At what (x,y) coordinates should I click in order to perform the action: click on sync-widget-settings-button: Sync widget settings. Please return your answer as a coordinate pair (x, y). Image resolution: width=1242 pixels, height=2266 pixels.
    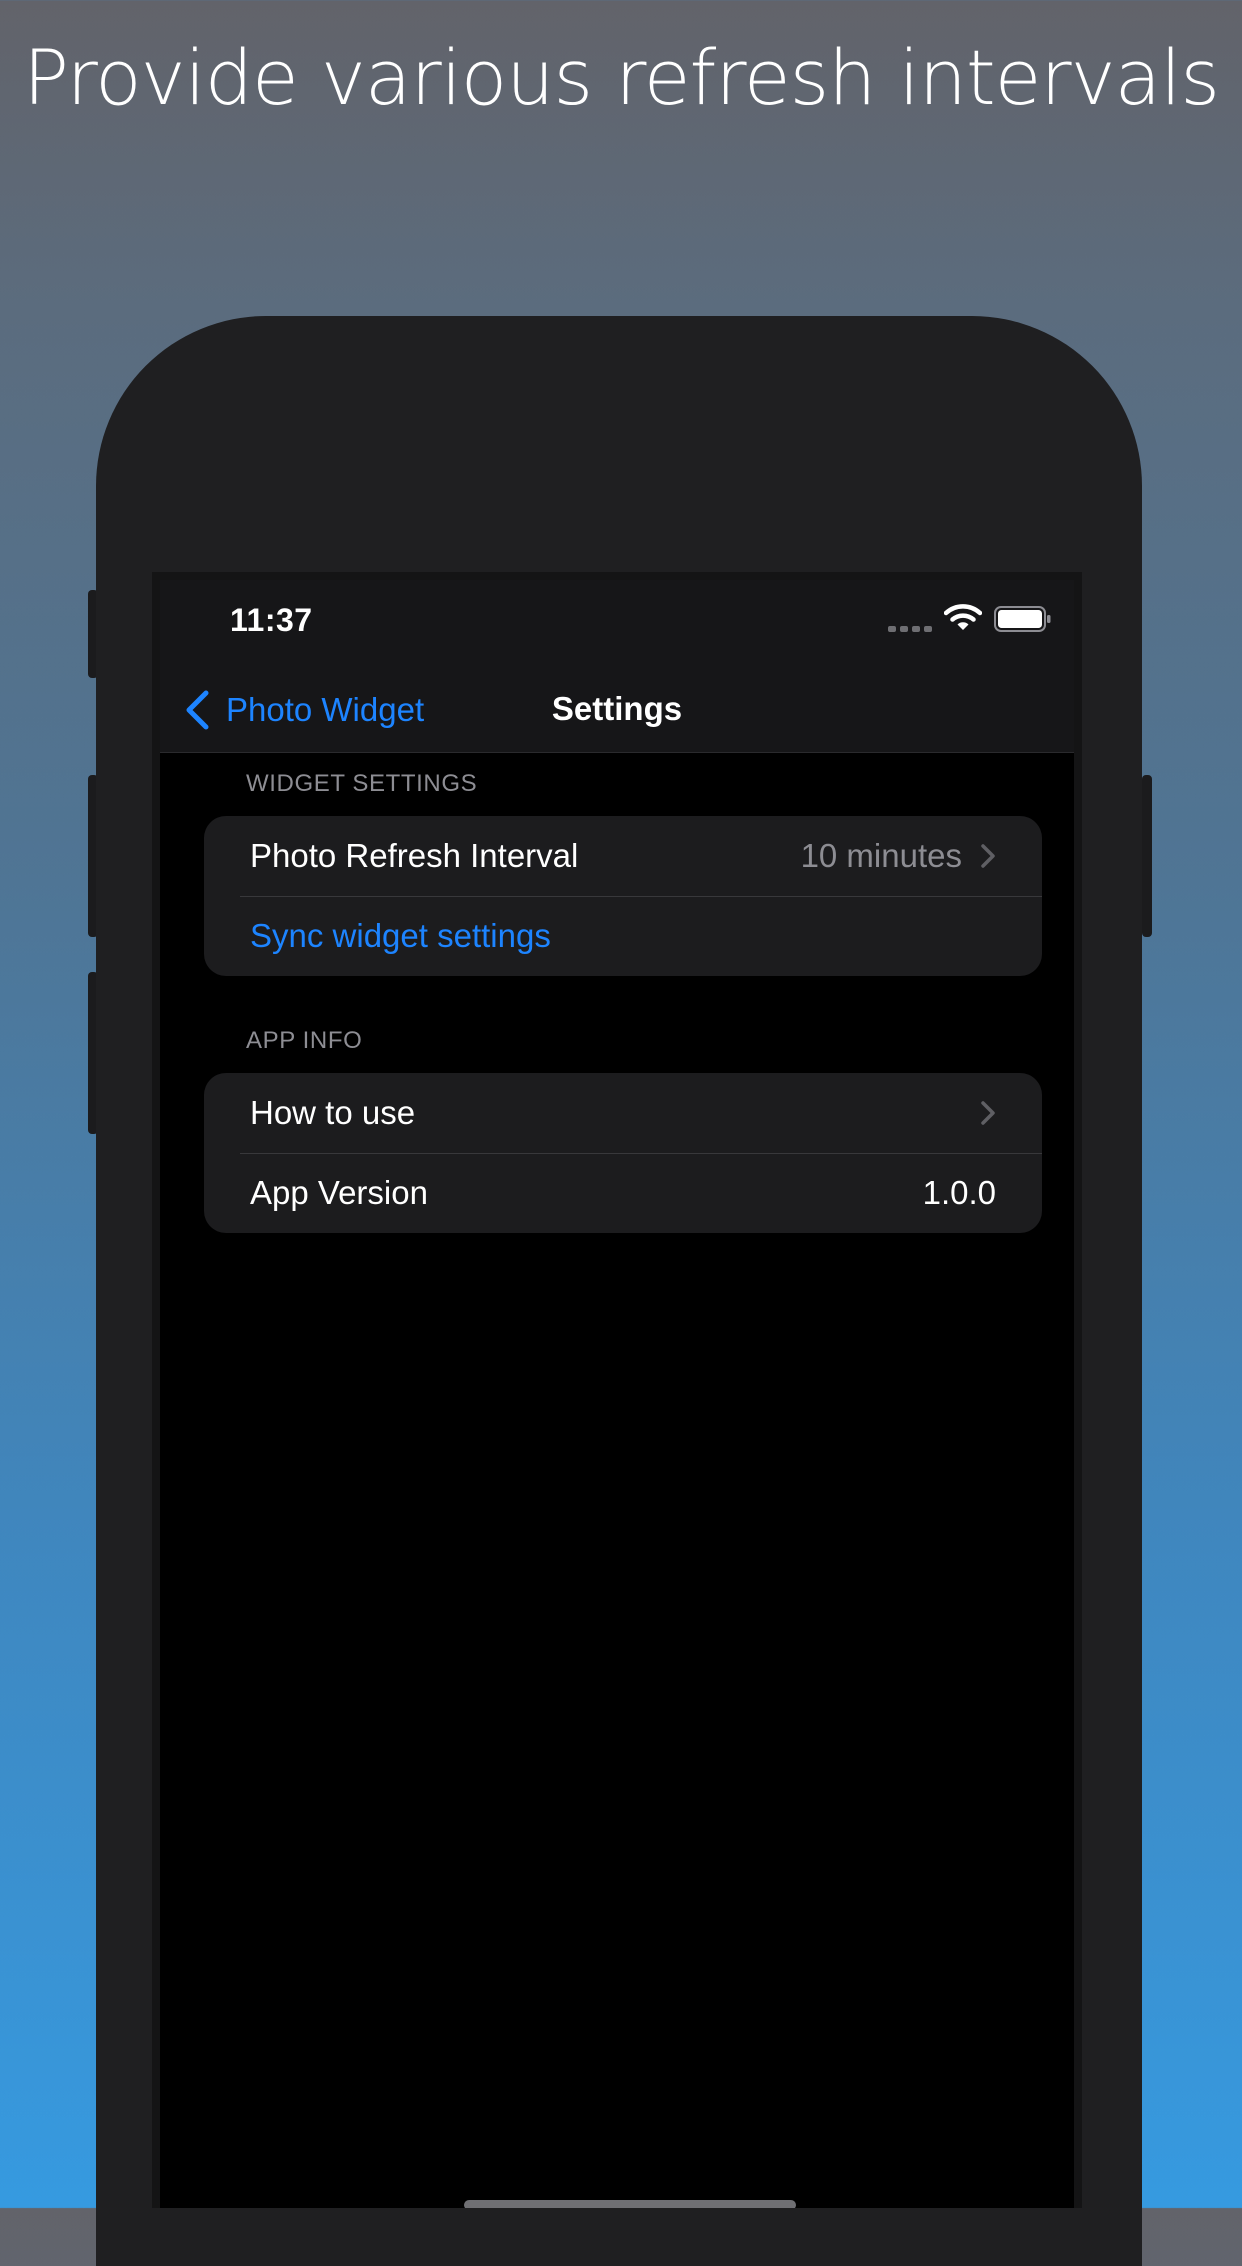
    Looking at the image, I should click on (623, 936).